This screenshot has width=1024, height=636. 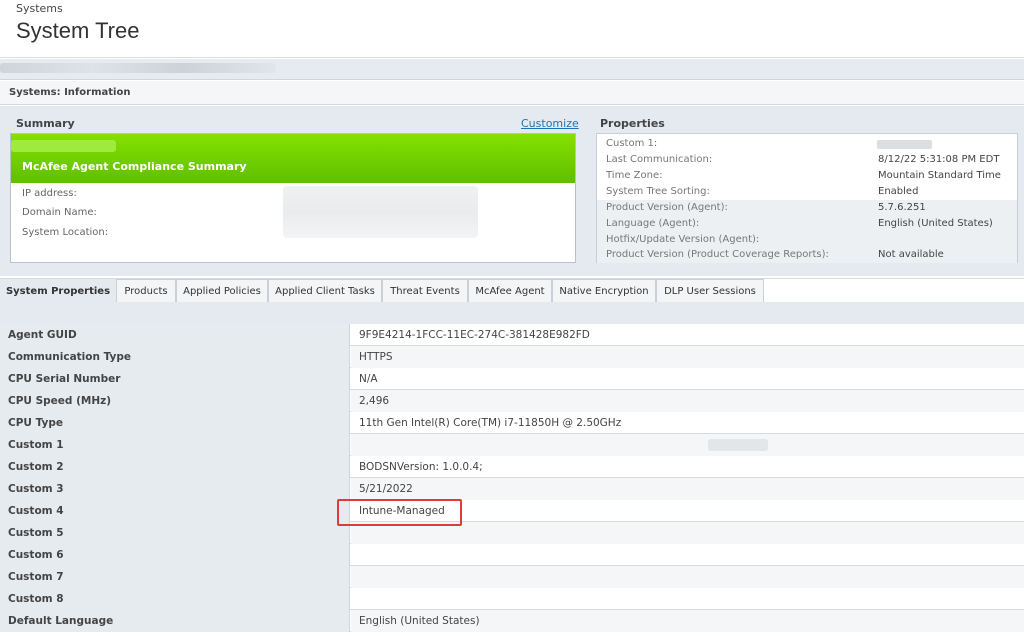 I want to click on row-label: Custom 6, so click(x=175, y=555).